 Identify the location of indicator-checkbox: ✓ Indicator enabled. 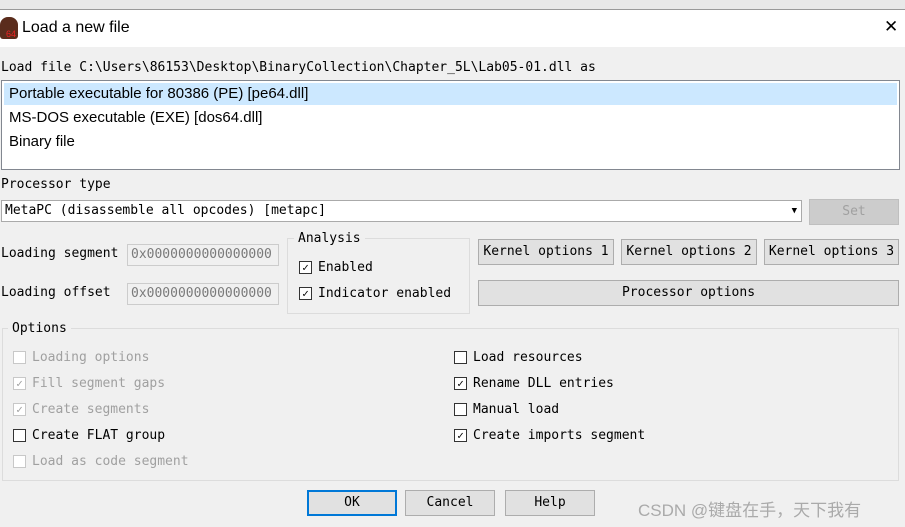
(375, 293).